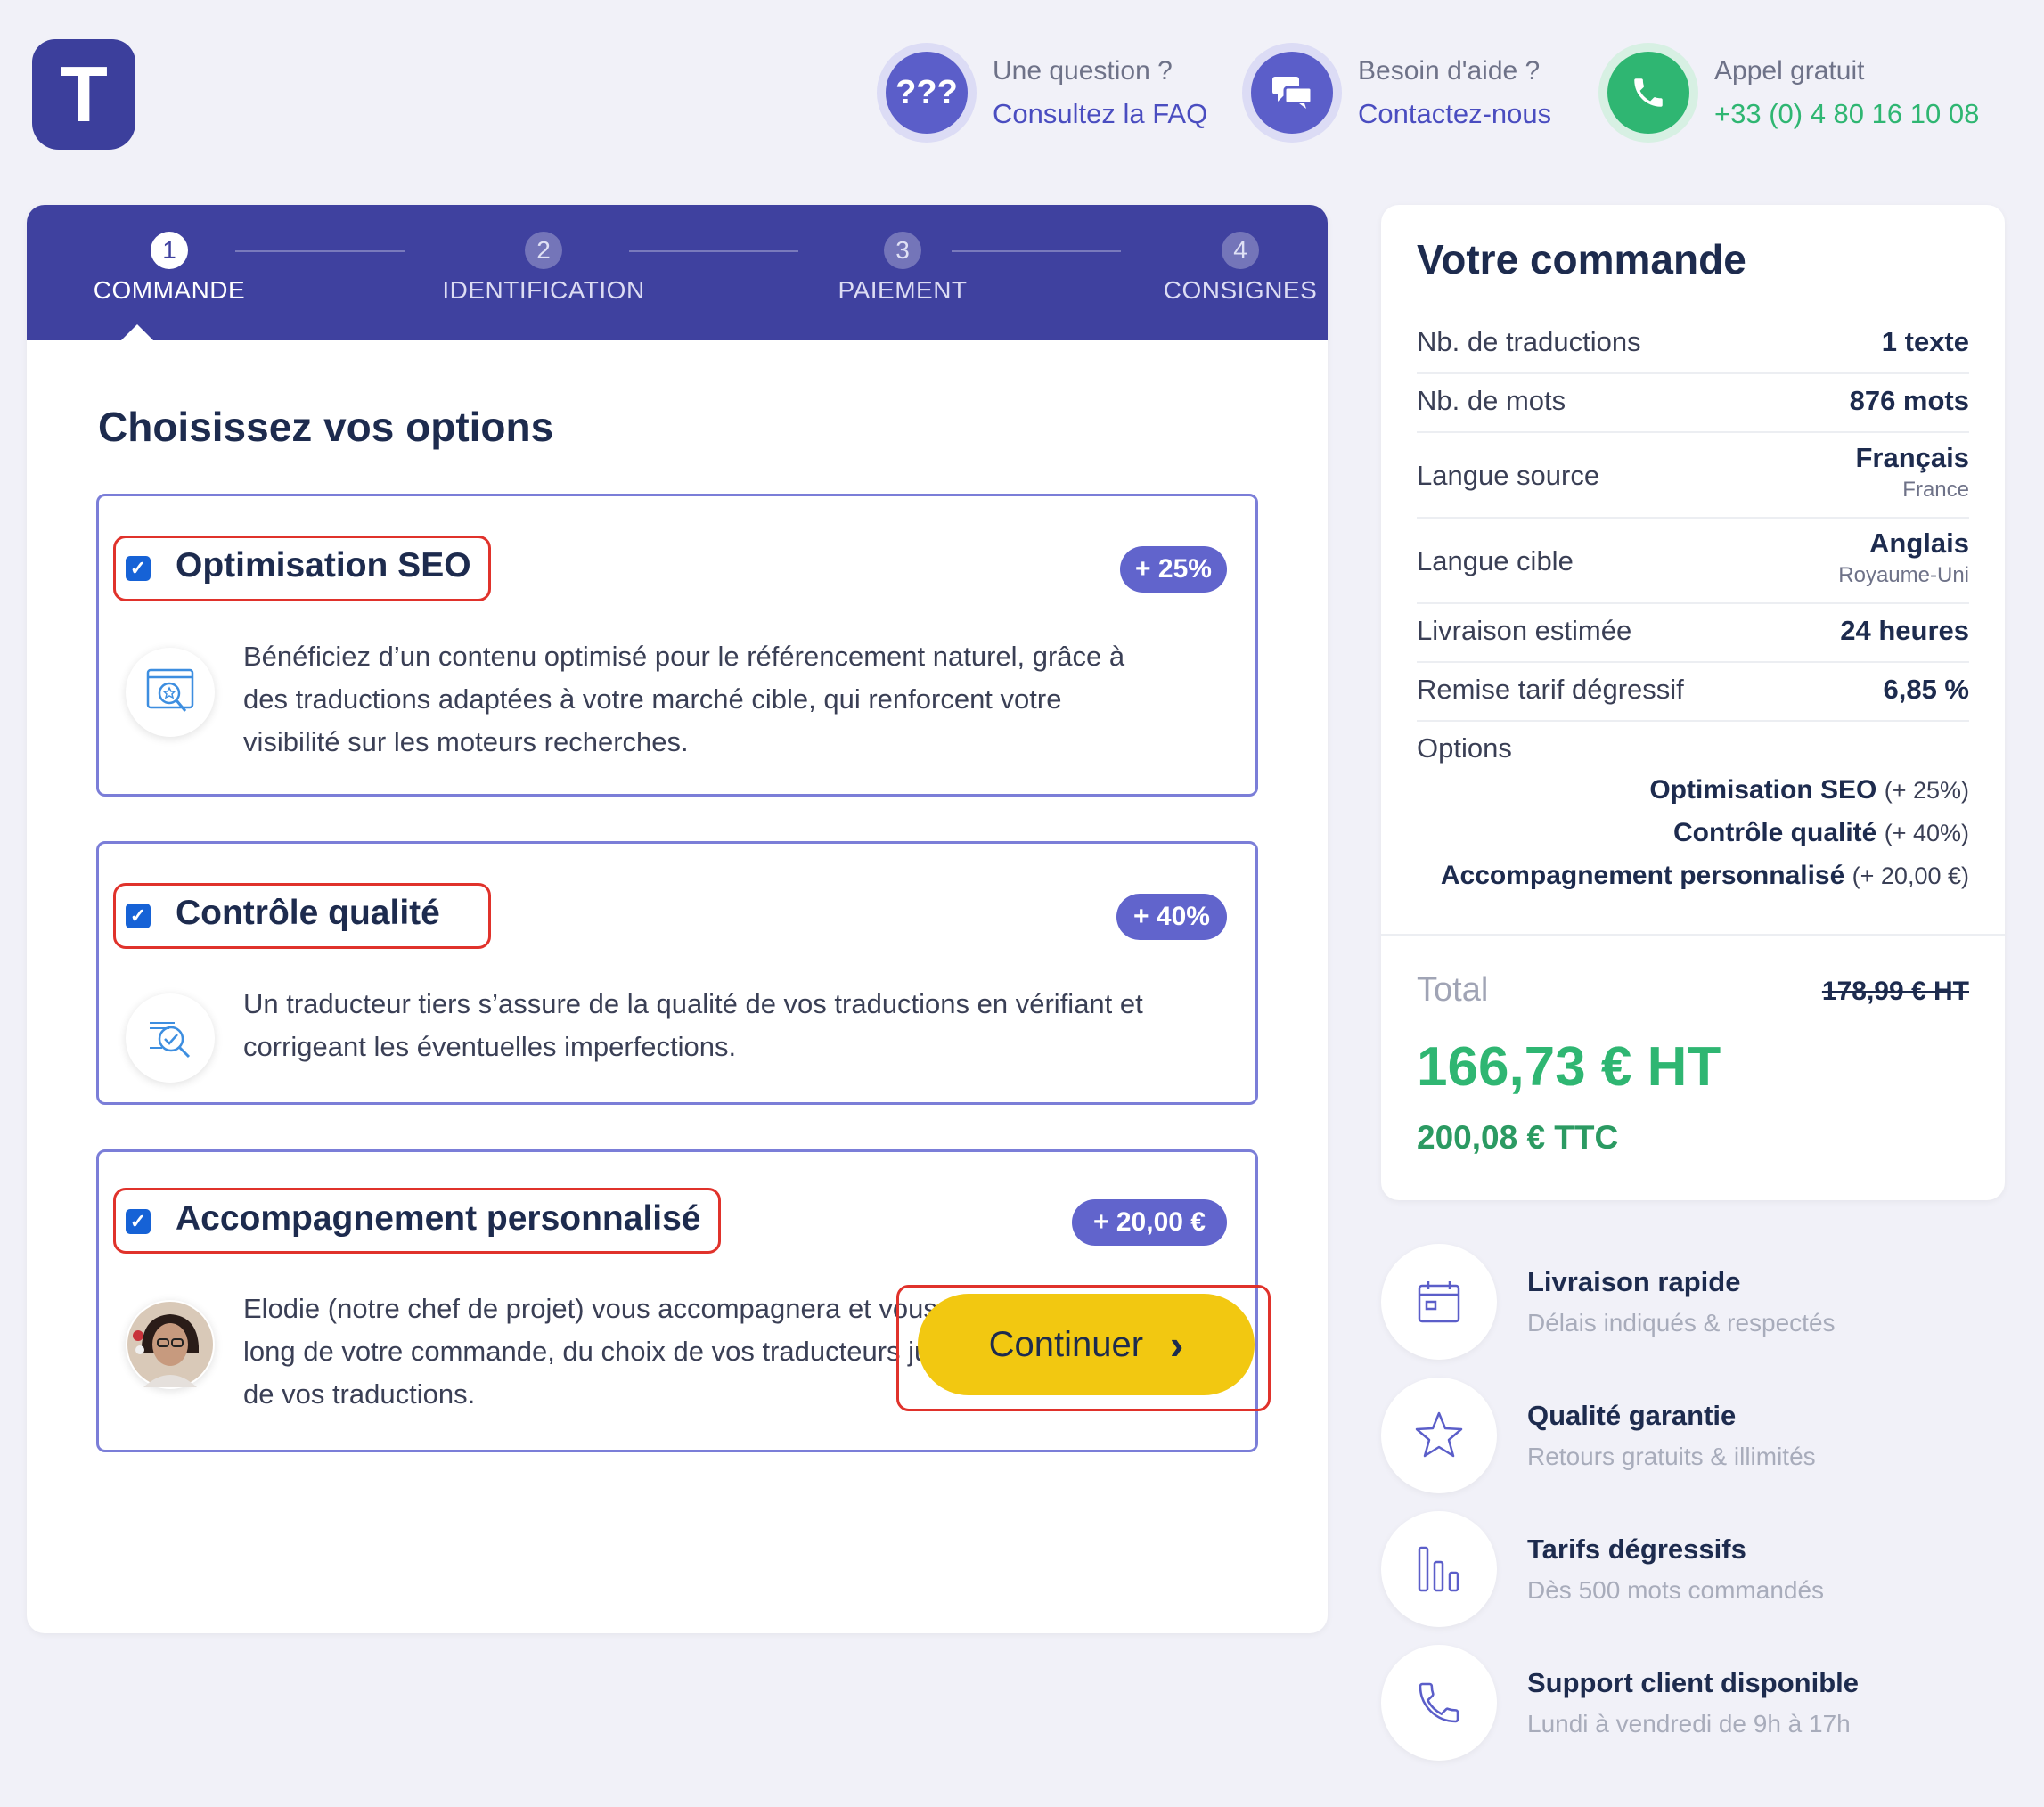 This screenshot has height=1807, width=2044. Describe the element at coordinates (138, 1221) in the screenshot. I see `support-checkbox: ✓` at that location.